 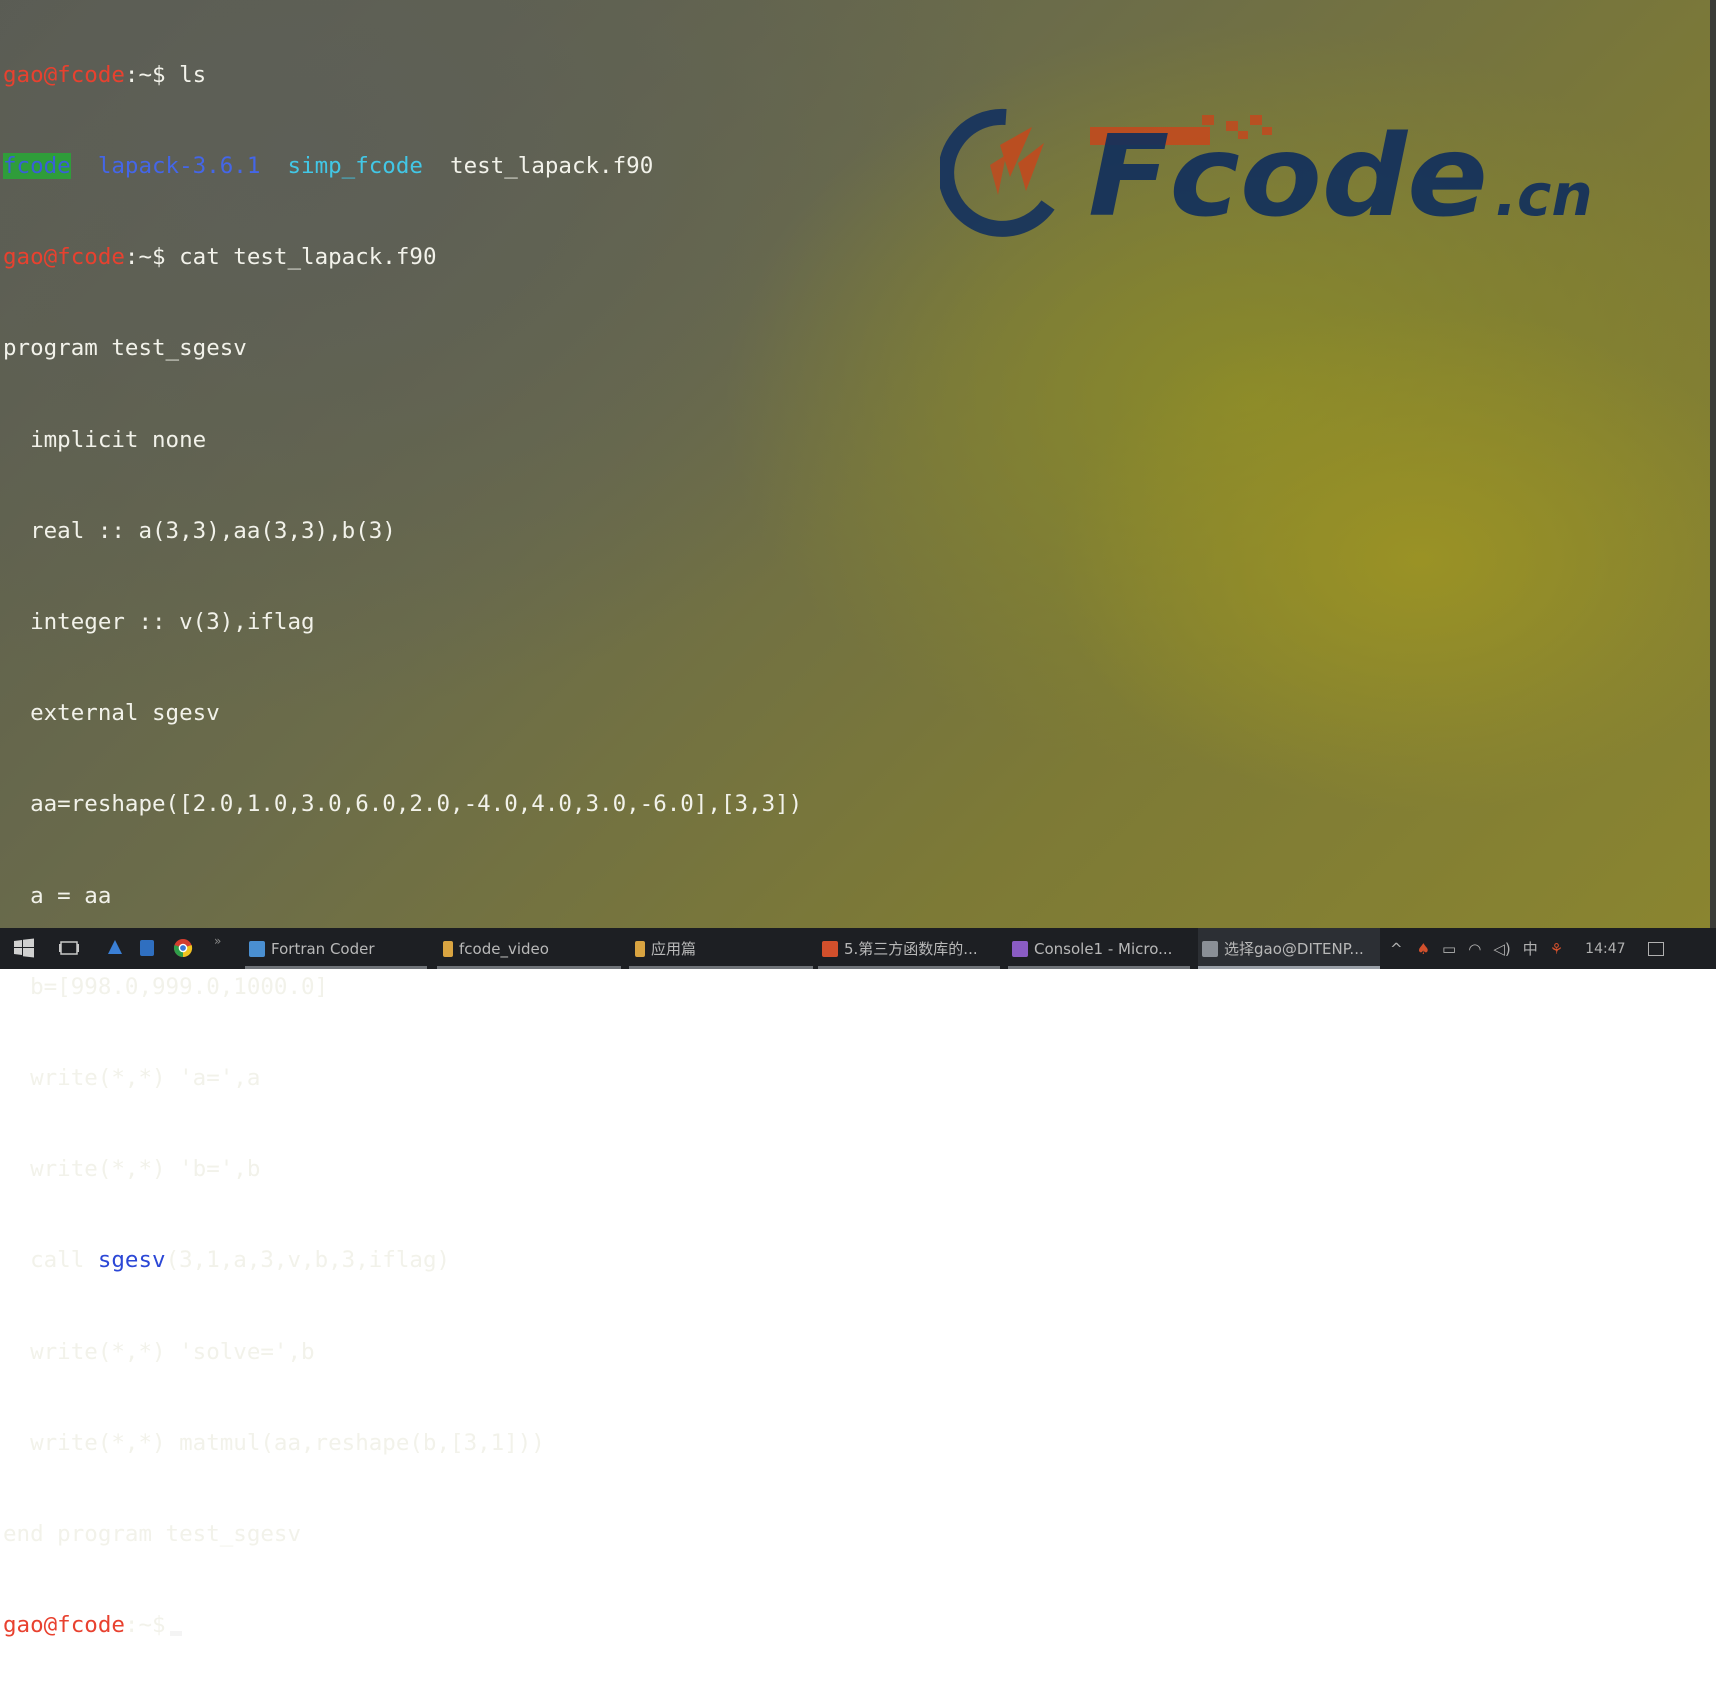 I want to click on tray-chevron-up-icon: ^, so click(x=1396, y=949).